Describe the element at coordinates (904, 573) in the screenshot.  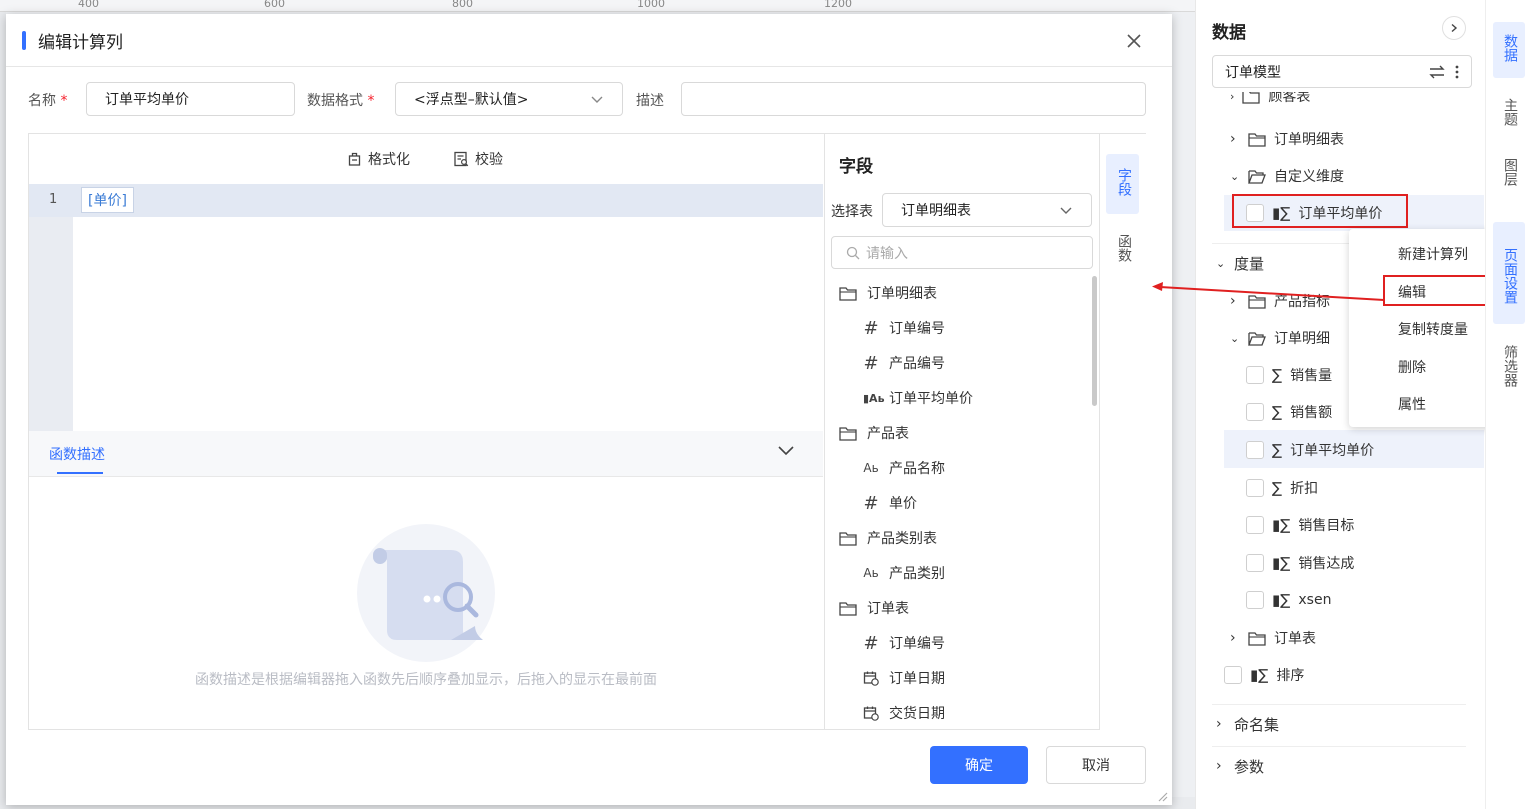
I see `tree-field: Aь 产品类别` at that location.